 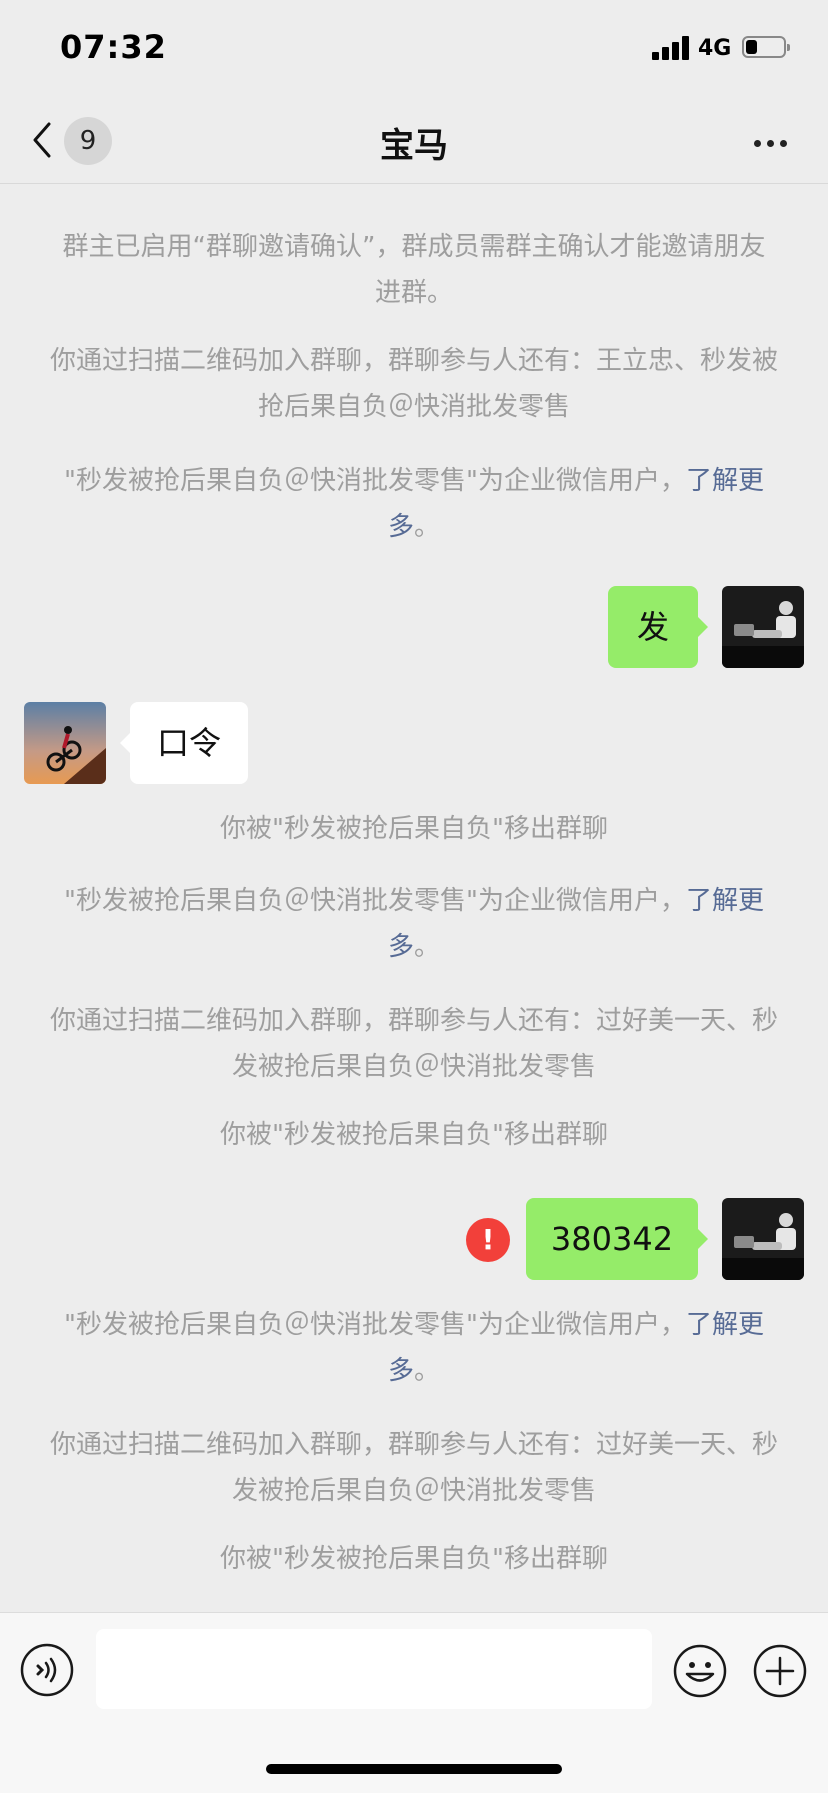 What do you see at coordinates (771, 144) in the screenshot?
I see `more-button` at bounding box center [771, 144].